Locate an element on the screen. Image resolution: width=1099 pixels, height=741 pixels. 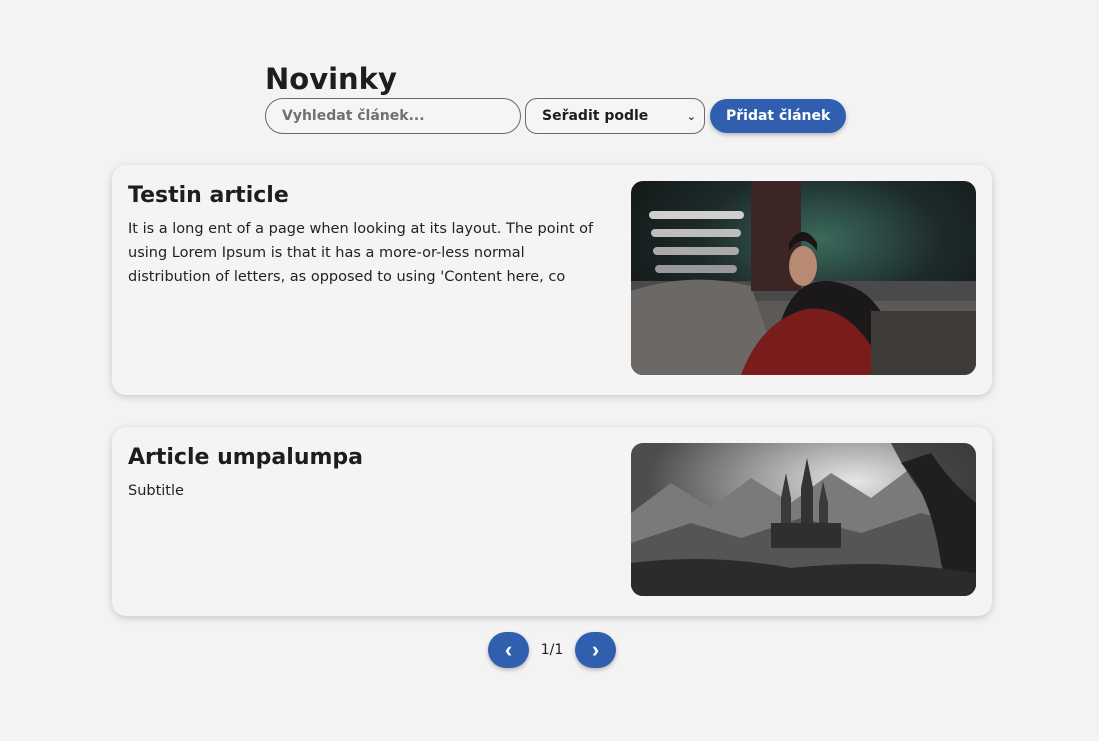
page-indicator: 1/1 is located at coordinates (552, 650).